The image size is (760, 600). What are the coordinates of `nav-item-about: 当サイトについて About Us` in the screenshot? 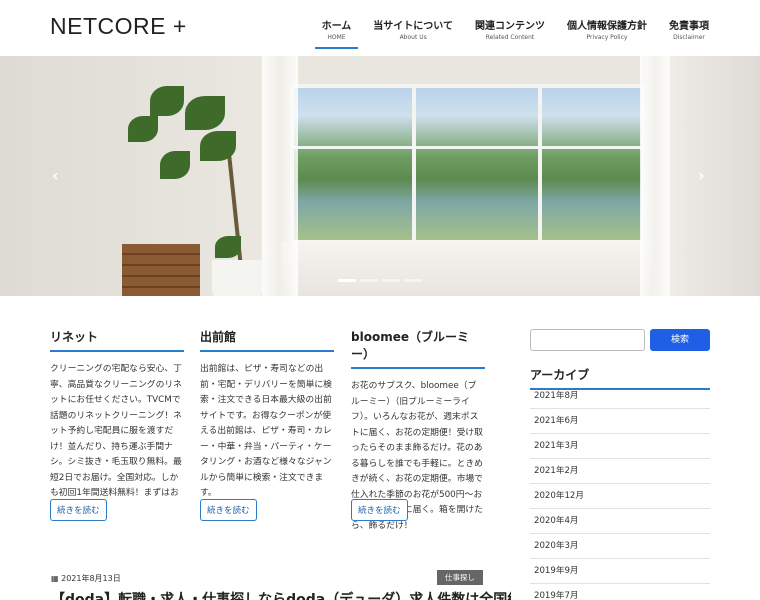 It's located at (413, 31).